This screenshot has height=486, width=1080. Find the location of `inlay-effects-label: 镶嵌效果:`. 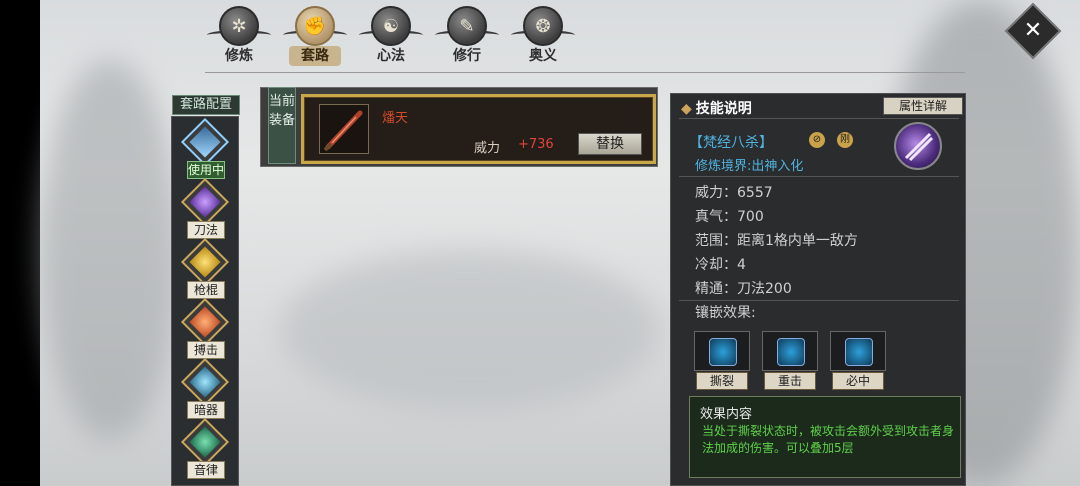

inlay-effects-label: 镶嵌效果: is located at coordinates (725, 313).